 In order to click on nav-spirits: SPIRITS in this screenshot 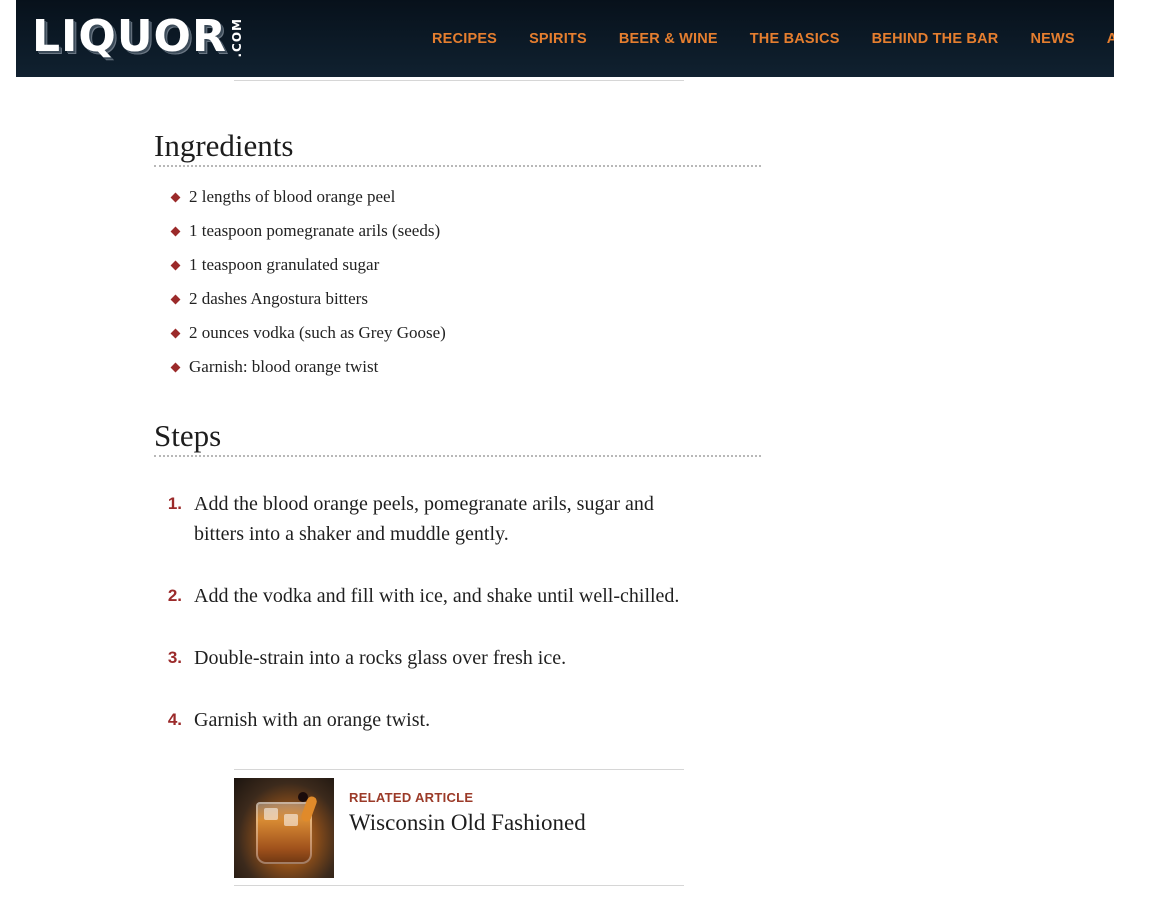, I will do `click(558, 39)`.